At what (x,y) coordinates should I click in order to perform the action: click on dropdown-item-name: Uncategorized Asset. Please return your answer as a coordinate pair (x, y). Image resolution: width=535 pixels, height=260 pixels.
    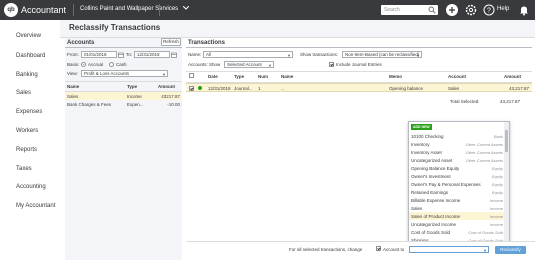
    Looking at the image, I should click on (432, 160).